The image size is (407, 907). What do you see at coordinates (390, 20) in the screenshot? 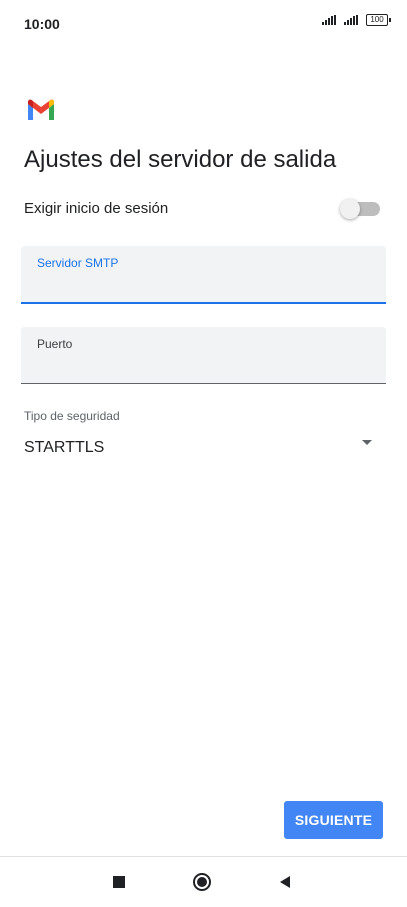
I see `battery-tip` at bounding box center [390, 20].